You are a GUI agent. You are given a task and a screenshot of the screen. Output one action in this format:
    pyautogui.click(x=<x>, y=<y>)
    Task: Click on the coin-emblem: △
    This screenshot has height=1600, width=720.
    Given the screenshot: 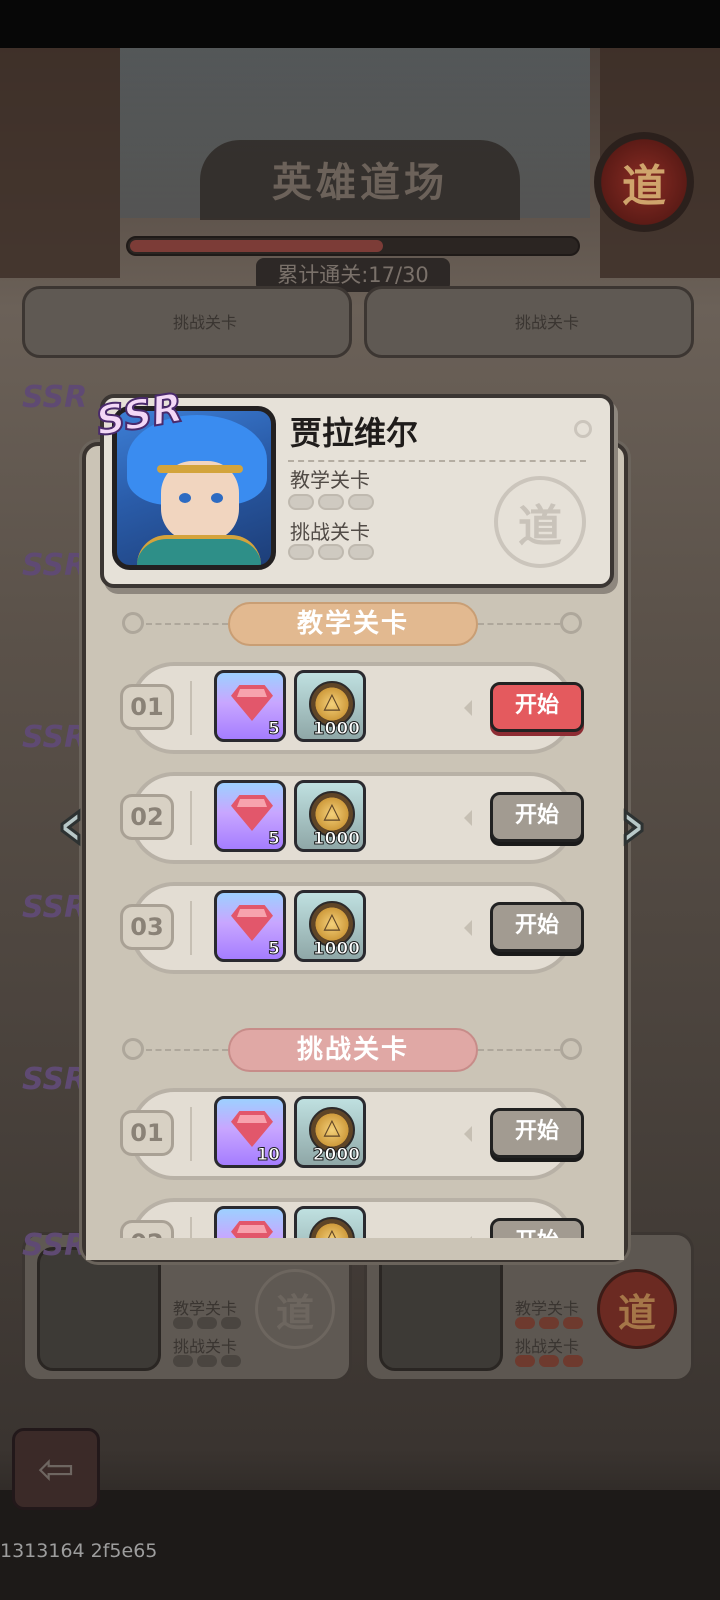 What is the action you would take?
    pyautogui.click(x=332, y=1231)
    